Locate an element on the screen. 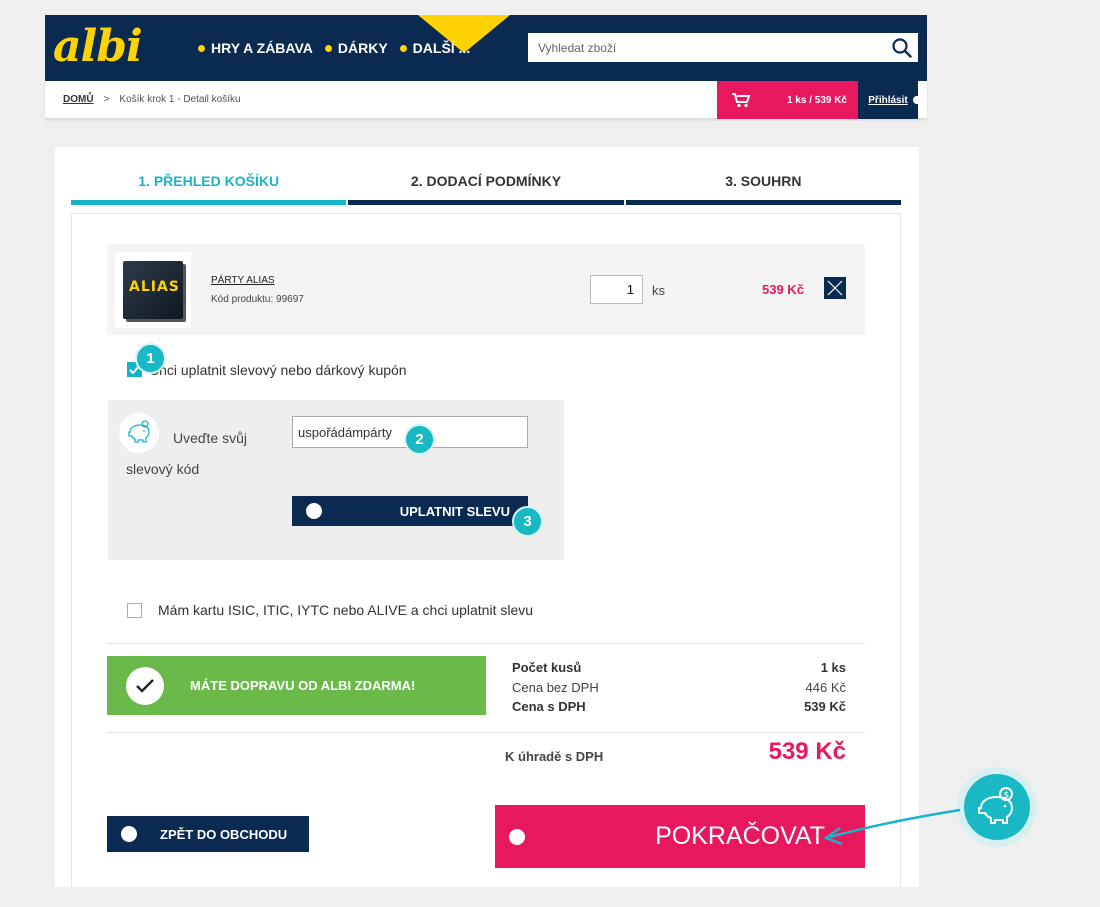 Image resolution: width=1100 pixels, height=907 pixels. login-link: Přihlásit is located at coordinates (888, 100).